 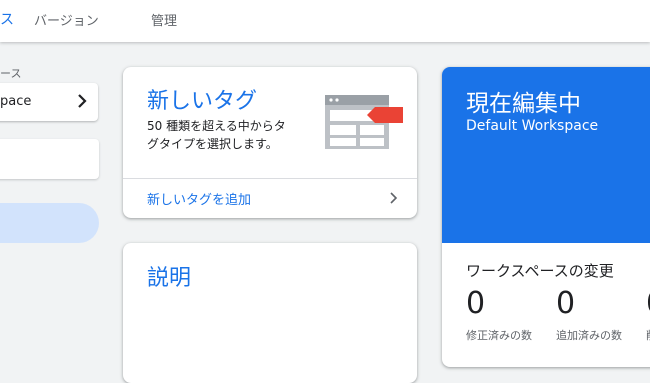 I want to click on top-nav-bar: ス バージョン 管理, so click(x=325, y=21).